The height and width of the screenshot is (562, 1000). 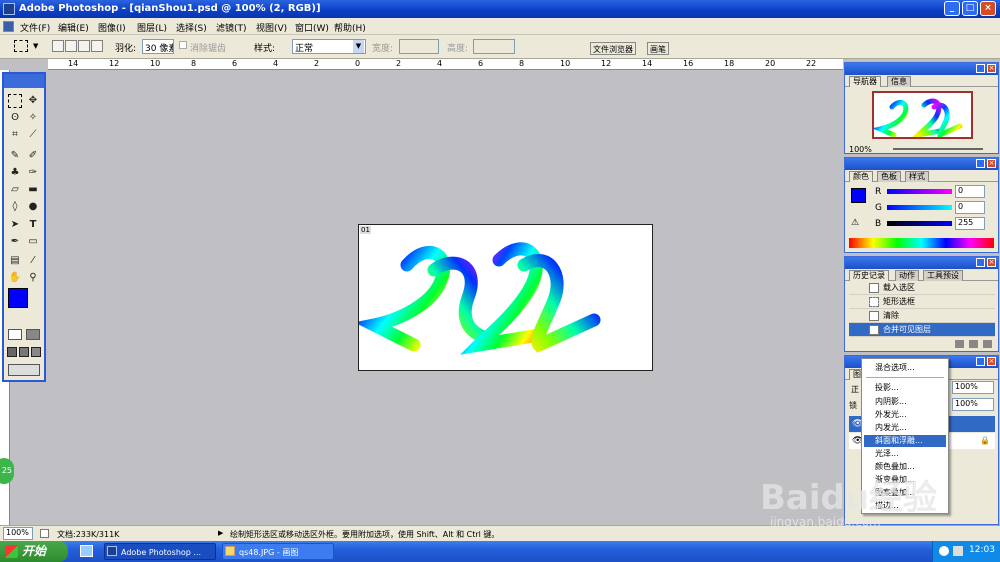 I want to click on slice-tool-icon: ⟋, so click(x=33, y=135).